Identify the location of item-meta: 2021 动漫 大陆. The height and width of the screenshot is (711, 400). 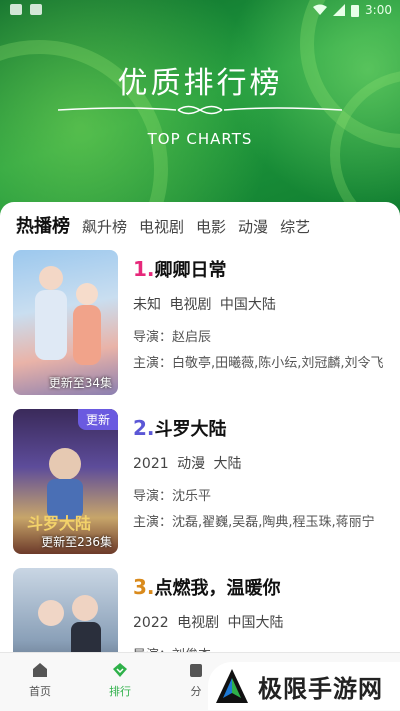
(187, 464).